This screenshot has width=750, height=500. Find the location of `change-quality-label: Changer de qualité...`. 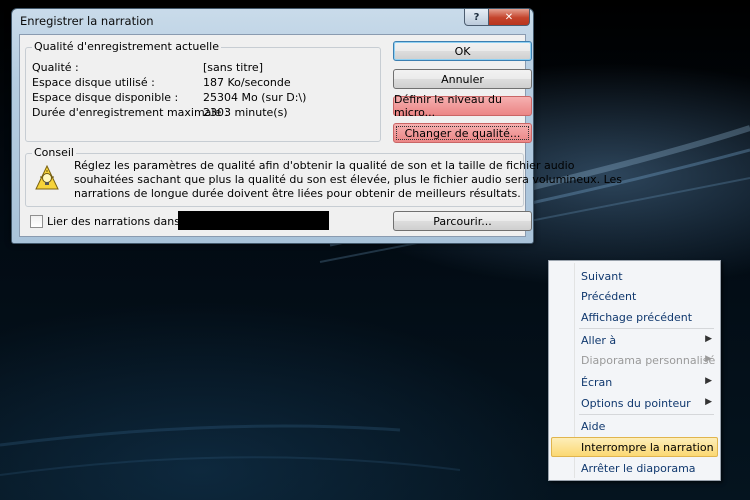

change-quality-label: Changer de qualité... is located at coordinates (462, 133).